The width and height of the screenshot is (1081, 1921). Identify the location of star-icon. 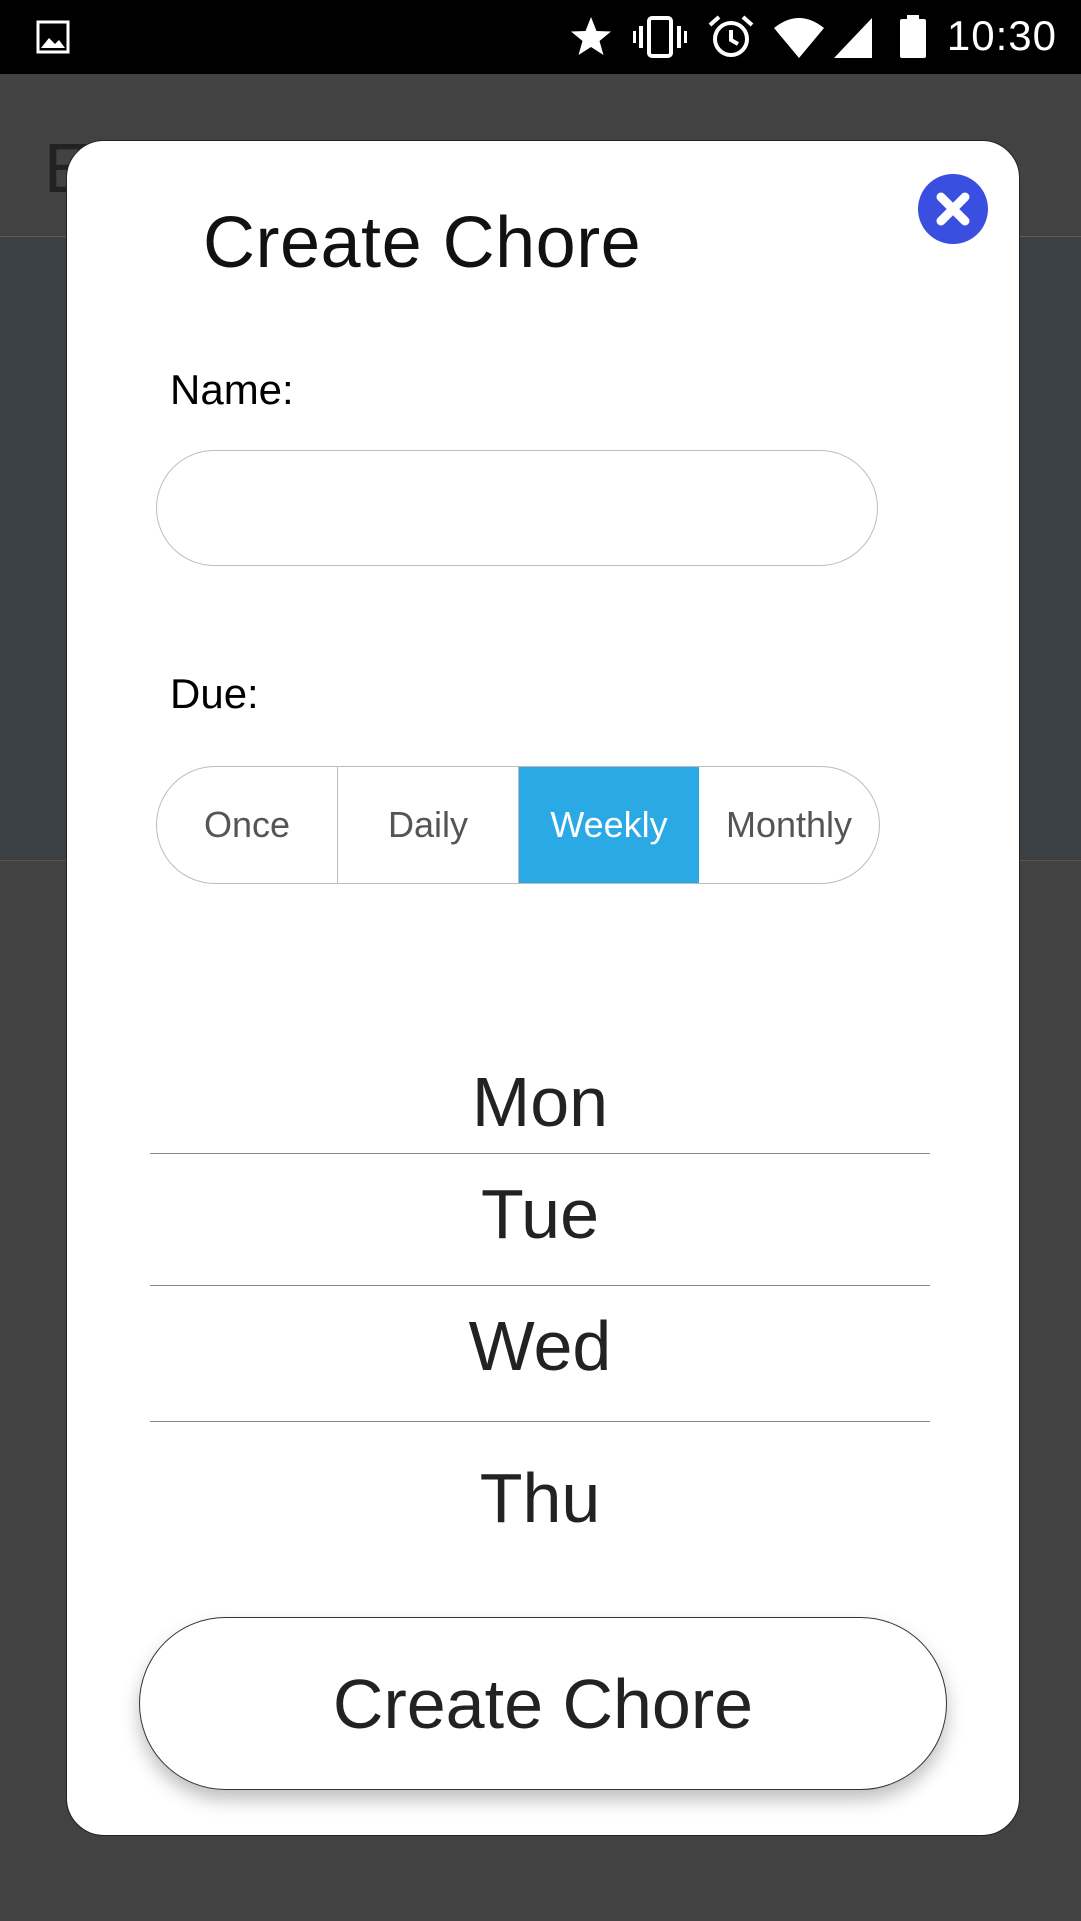
(591, 36).